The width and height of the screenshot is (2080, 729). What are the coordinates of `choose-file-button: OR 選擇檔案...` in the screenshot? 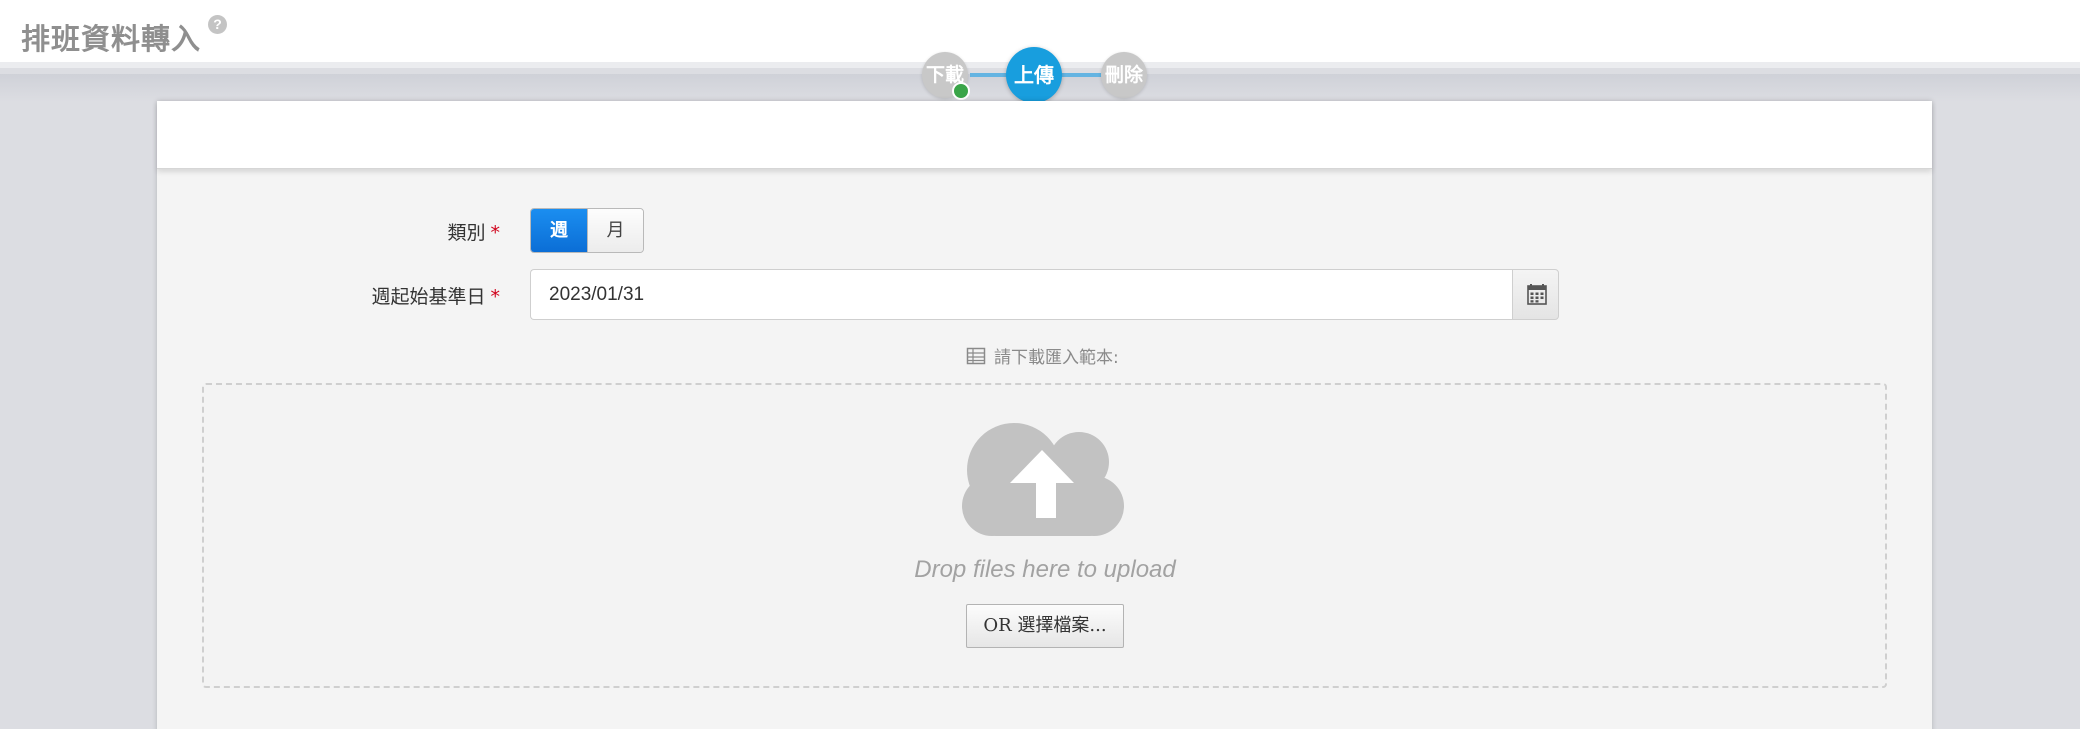 It's located at (1045, 626).